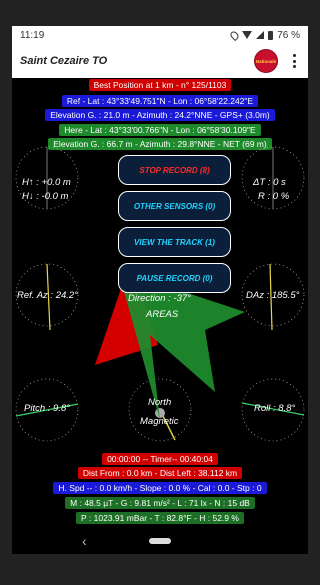  Describe the element at coordinates (174, 206) in the screenshot. I see `other-sensors-button: OTHER SENSORS (0)` at that location.